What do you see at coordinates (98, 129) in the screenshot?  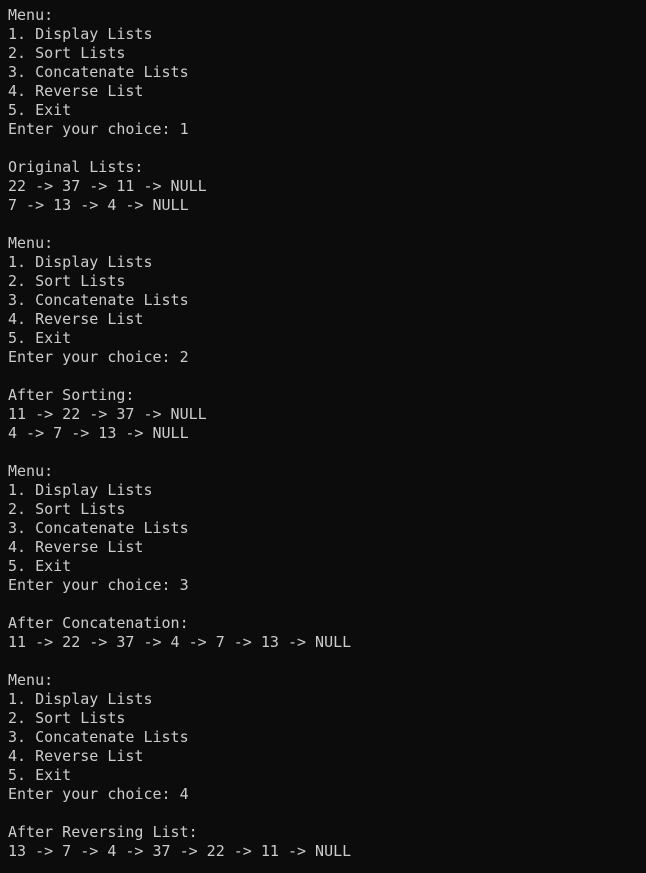 I see `choice-prompt: Enter your choice: 1` at bounding box center [98, 129].